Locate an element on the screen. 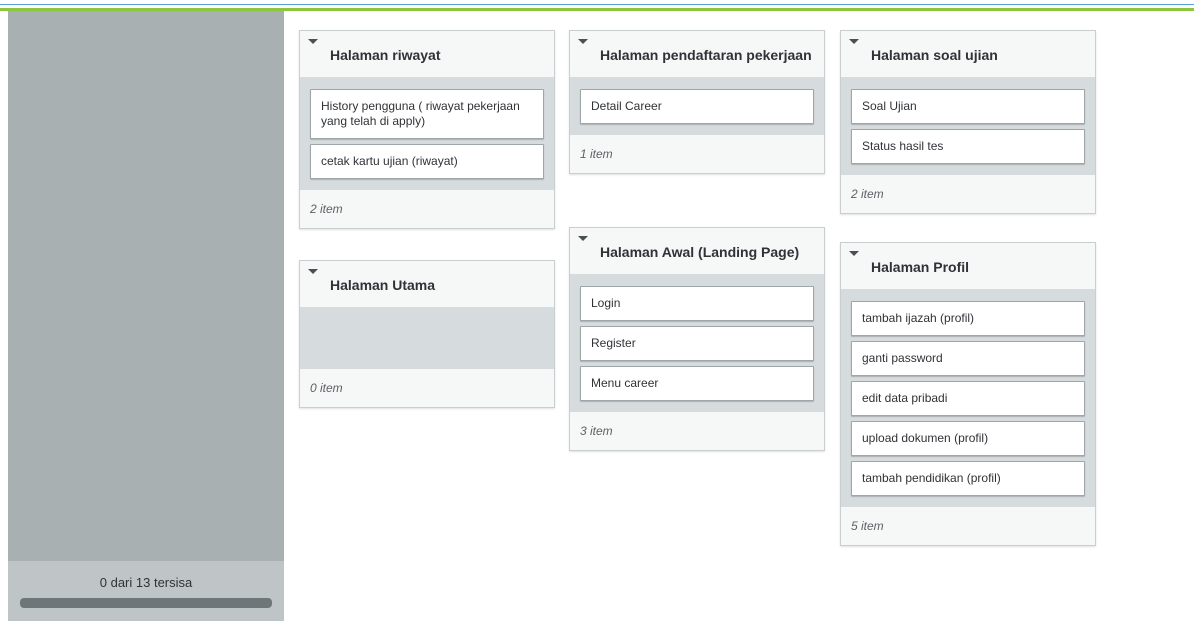  list-item: ganti password is located at coordinates (968, 358).